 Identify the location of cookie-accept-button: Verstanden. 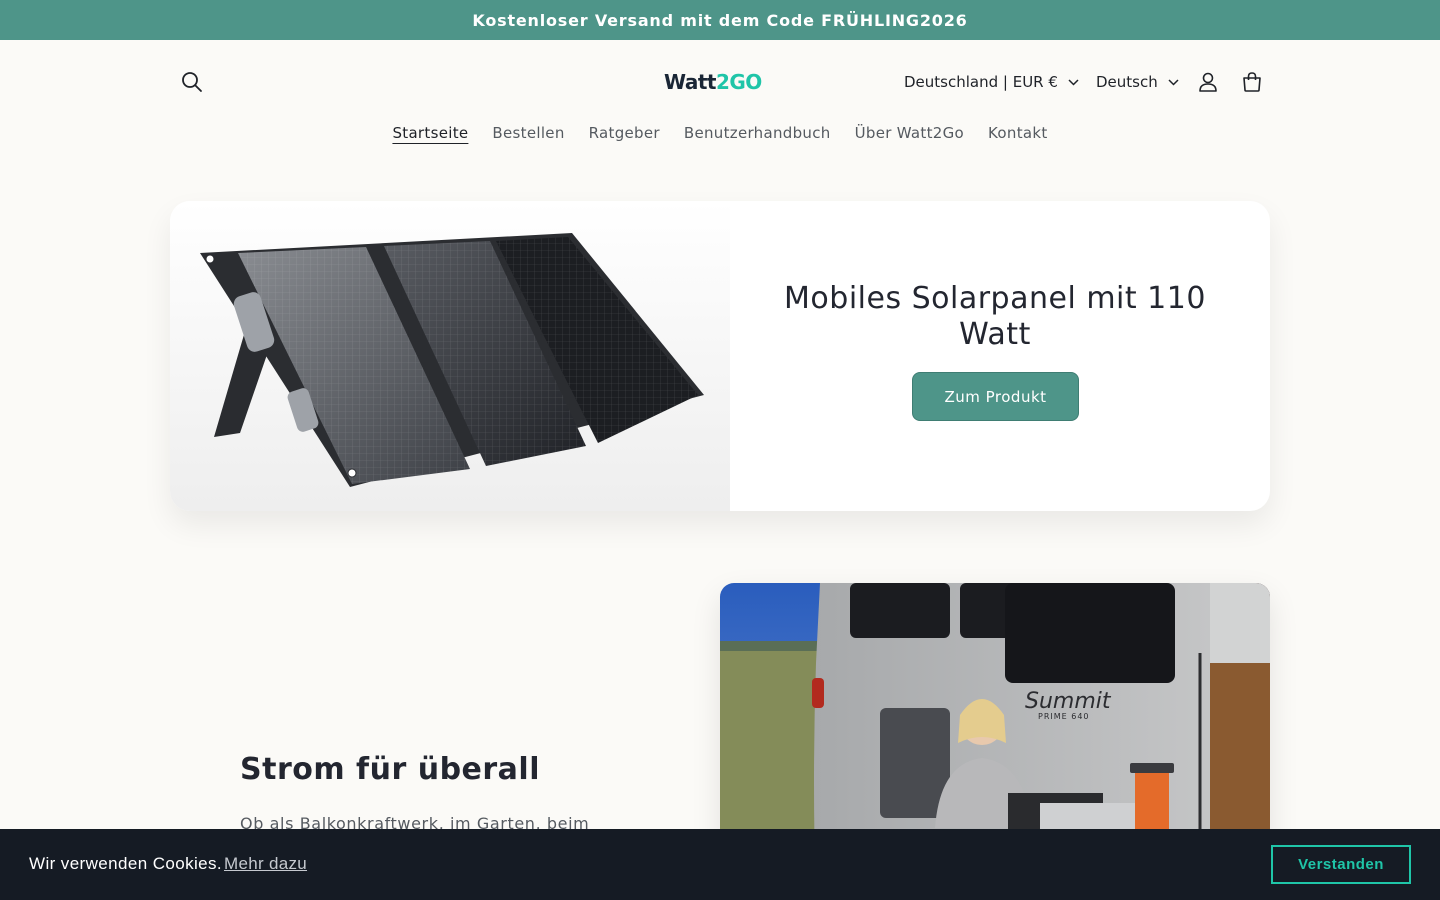
(1341, 864).